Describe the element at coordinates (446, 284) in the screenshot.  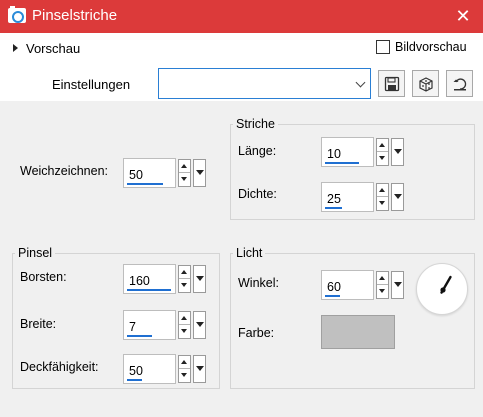
I see `angle-dial-needle-icon` at that location.